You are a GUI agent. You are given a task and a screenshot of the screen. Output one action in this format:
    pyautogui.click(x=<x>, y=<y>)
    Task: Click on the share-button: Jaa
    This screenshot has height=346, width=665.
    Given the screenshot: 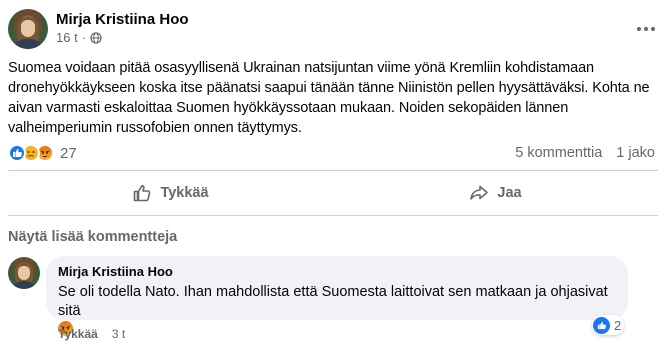 What is the action you would take?
    pyautogui.click(x=495, y=193)
    